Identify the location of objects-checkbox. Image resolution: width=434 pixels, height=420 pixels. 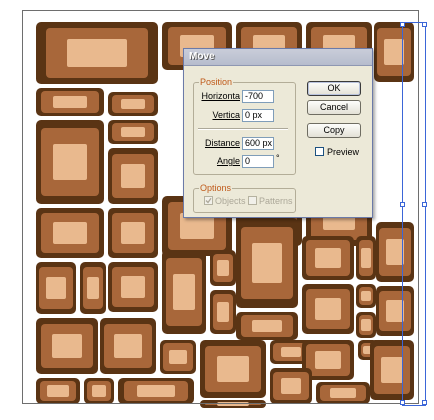
(208, 200).